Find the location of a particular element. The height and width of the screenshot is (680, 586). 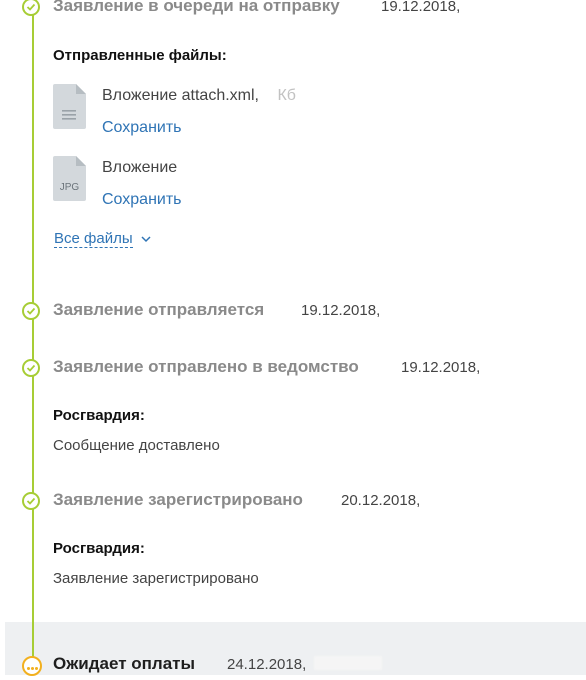

status-awaiting-payment: Ожидает оплаты 24.12.2018, is located at coordinates (293, 666).